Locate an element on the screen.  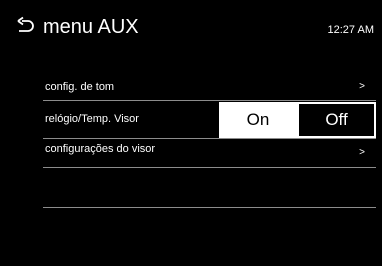
page-title: menu AUX is located at coordinates (91, 27).